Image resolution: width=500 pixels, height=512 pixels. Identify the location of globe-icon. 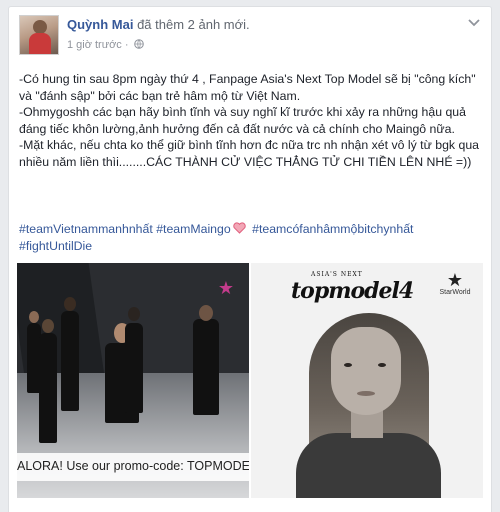
(138, 44).